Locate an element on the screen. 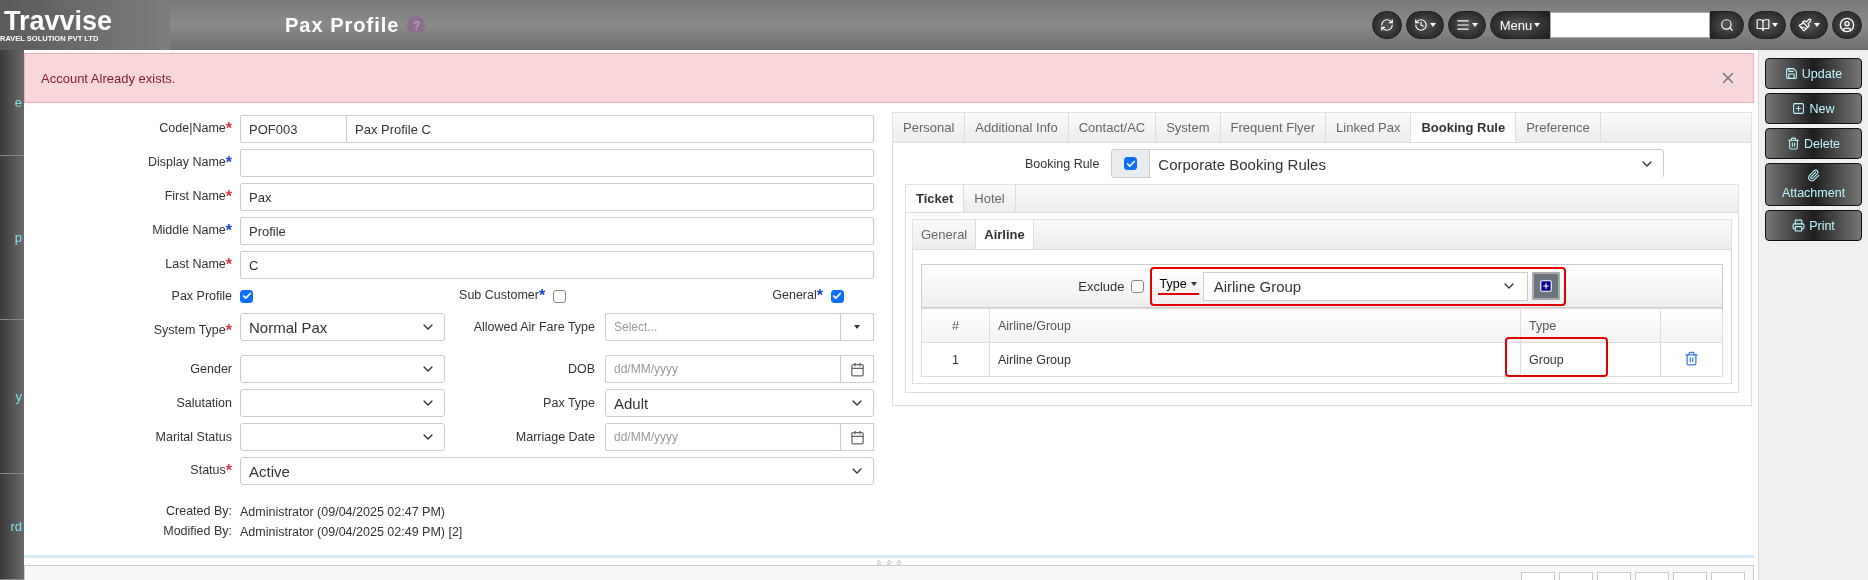 This screenshot has height=580, width=1868. menu-button: Menu is located at coordinates (1520, 25).